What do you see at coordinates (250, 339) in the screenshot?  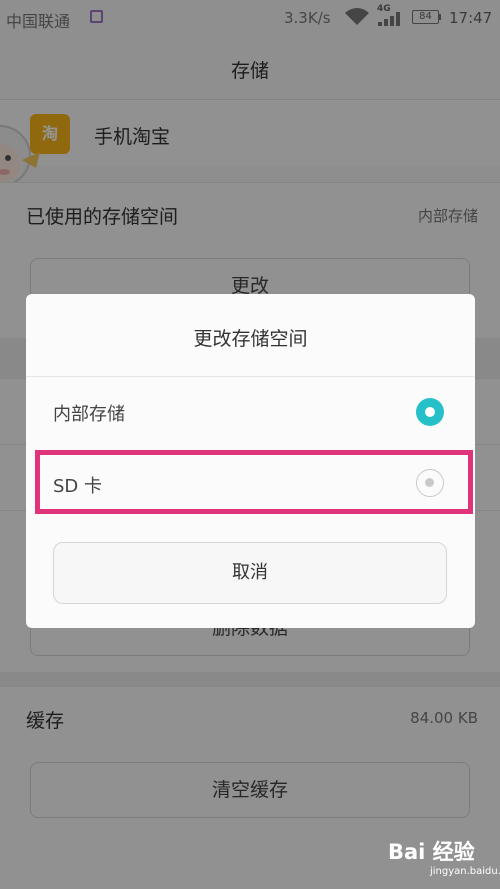 I see `dialog-title: 更改存储空间` at bounding box center [250, 339].